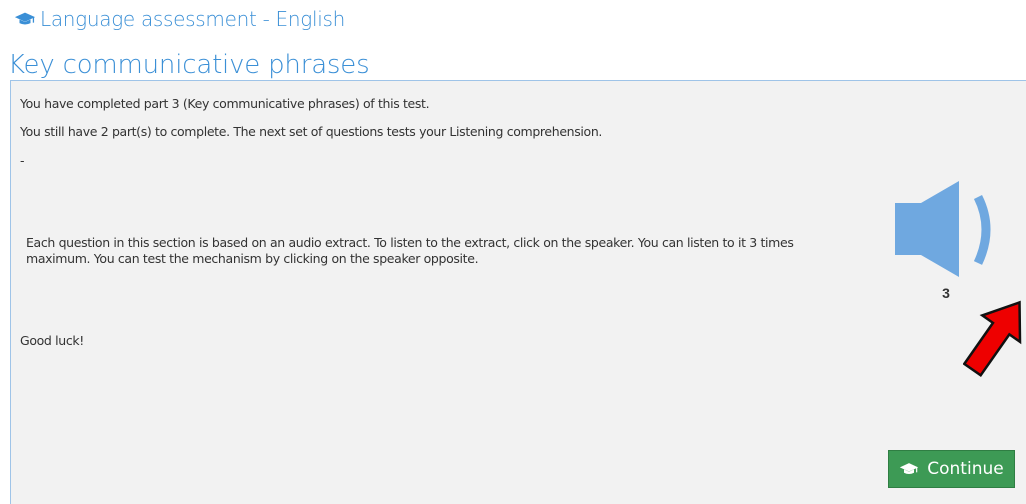 The image size is (1026, 504). Describe the element at coordinates (965, 469) in the screenshot. I see `continue-label: Continue` at that location.